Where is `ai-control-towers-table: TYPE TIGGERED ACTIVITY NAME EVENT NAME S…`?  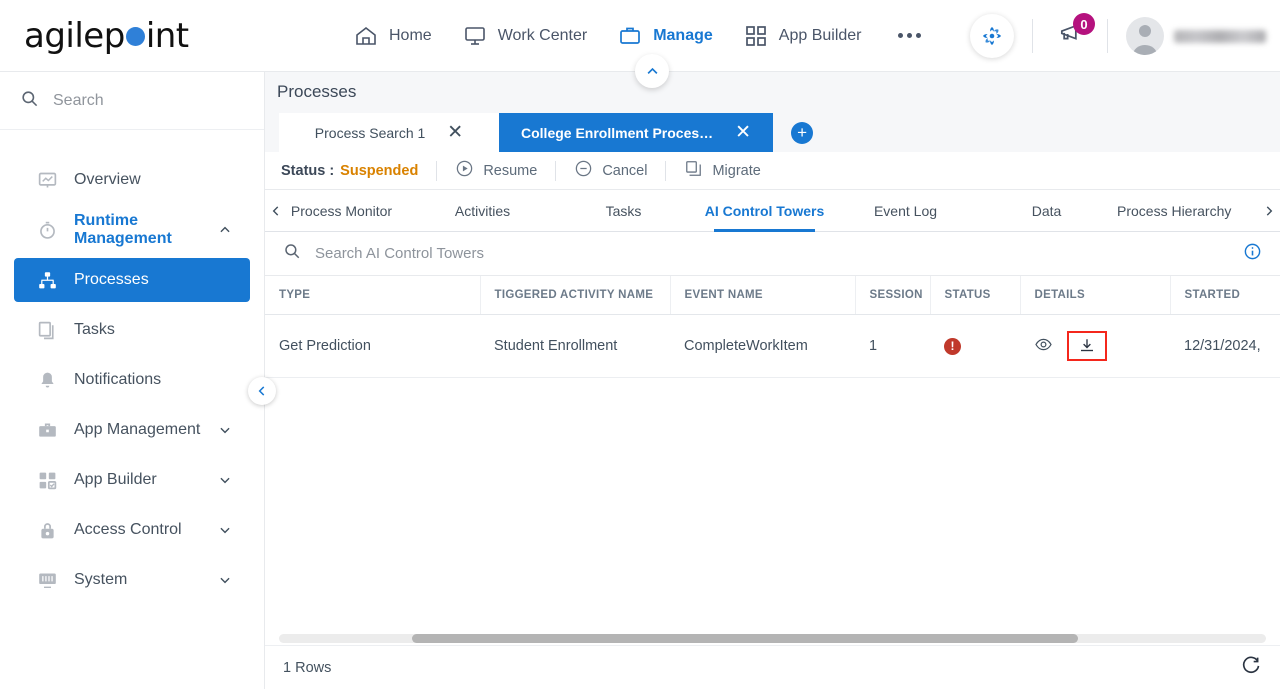
ai-control-towers-table: TYPE TIGGERED ACTIVITY NAME EVENT NAME S… is located at coordinates (772, 327).